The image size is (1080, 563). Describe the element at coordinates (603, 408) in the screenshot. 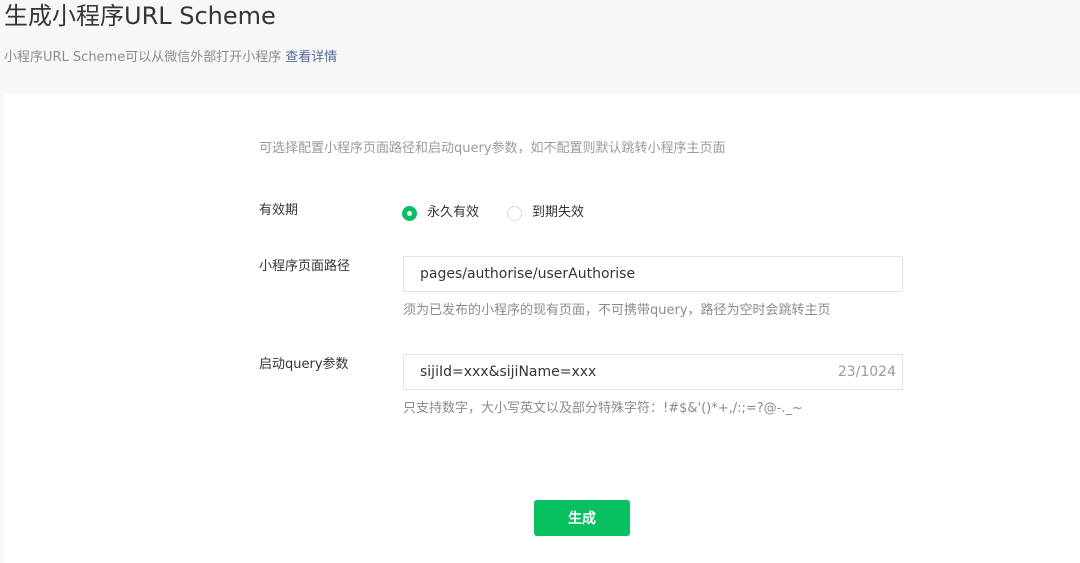

I see `query-description: 只支持数字，大小写英文以及部分特殊字符：!#$&'()*+,/:;=?@-._~` at that location.